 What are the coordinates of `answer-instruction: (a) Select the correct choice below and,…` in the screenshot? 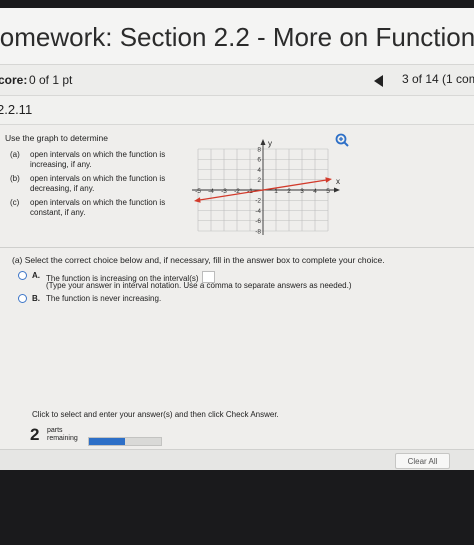 It's located at (198, 260).